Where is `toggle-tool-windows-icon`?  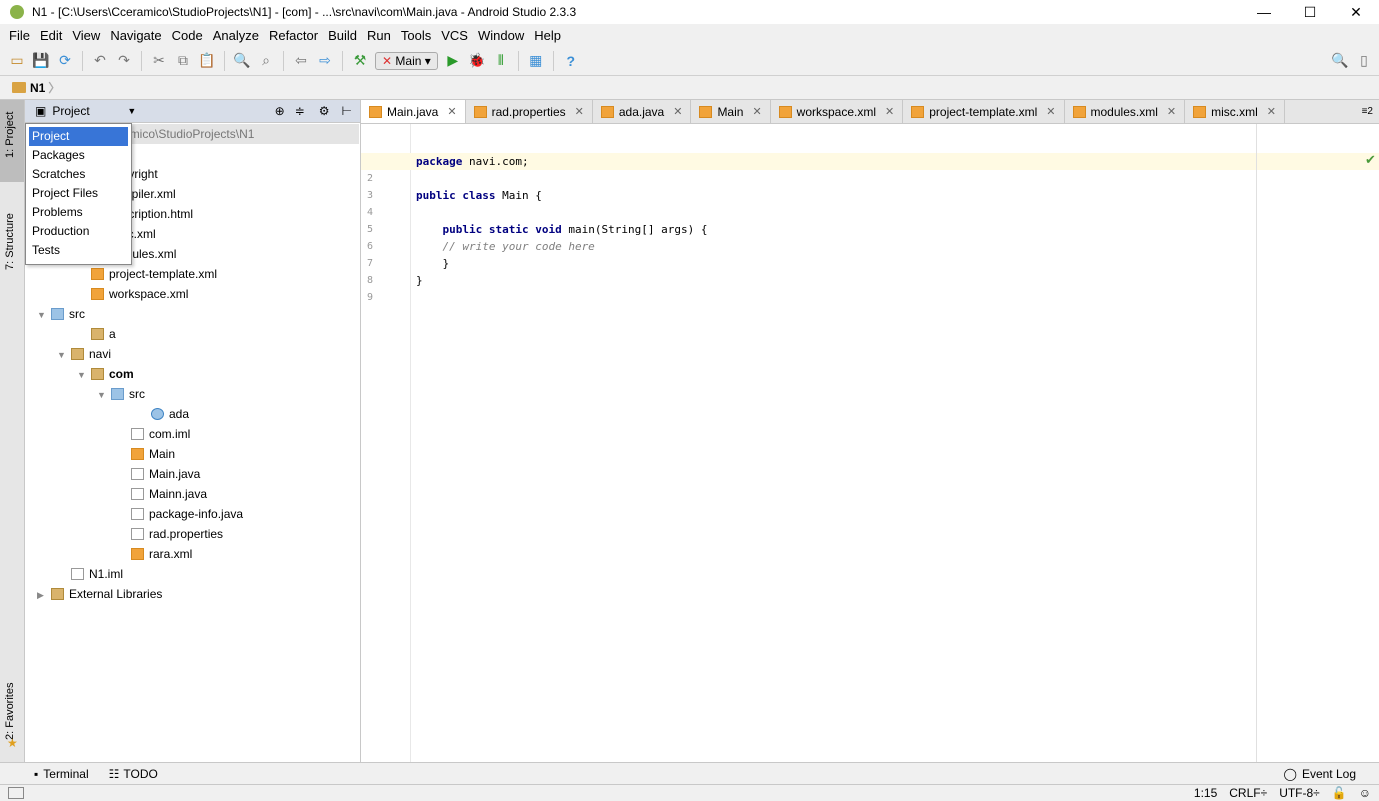 toggle-tool-windows-icon is located at coordinates (16, 793).